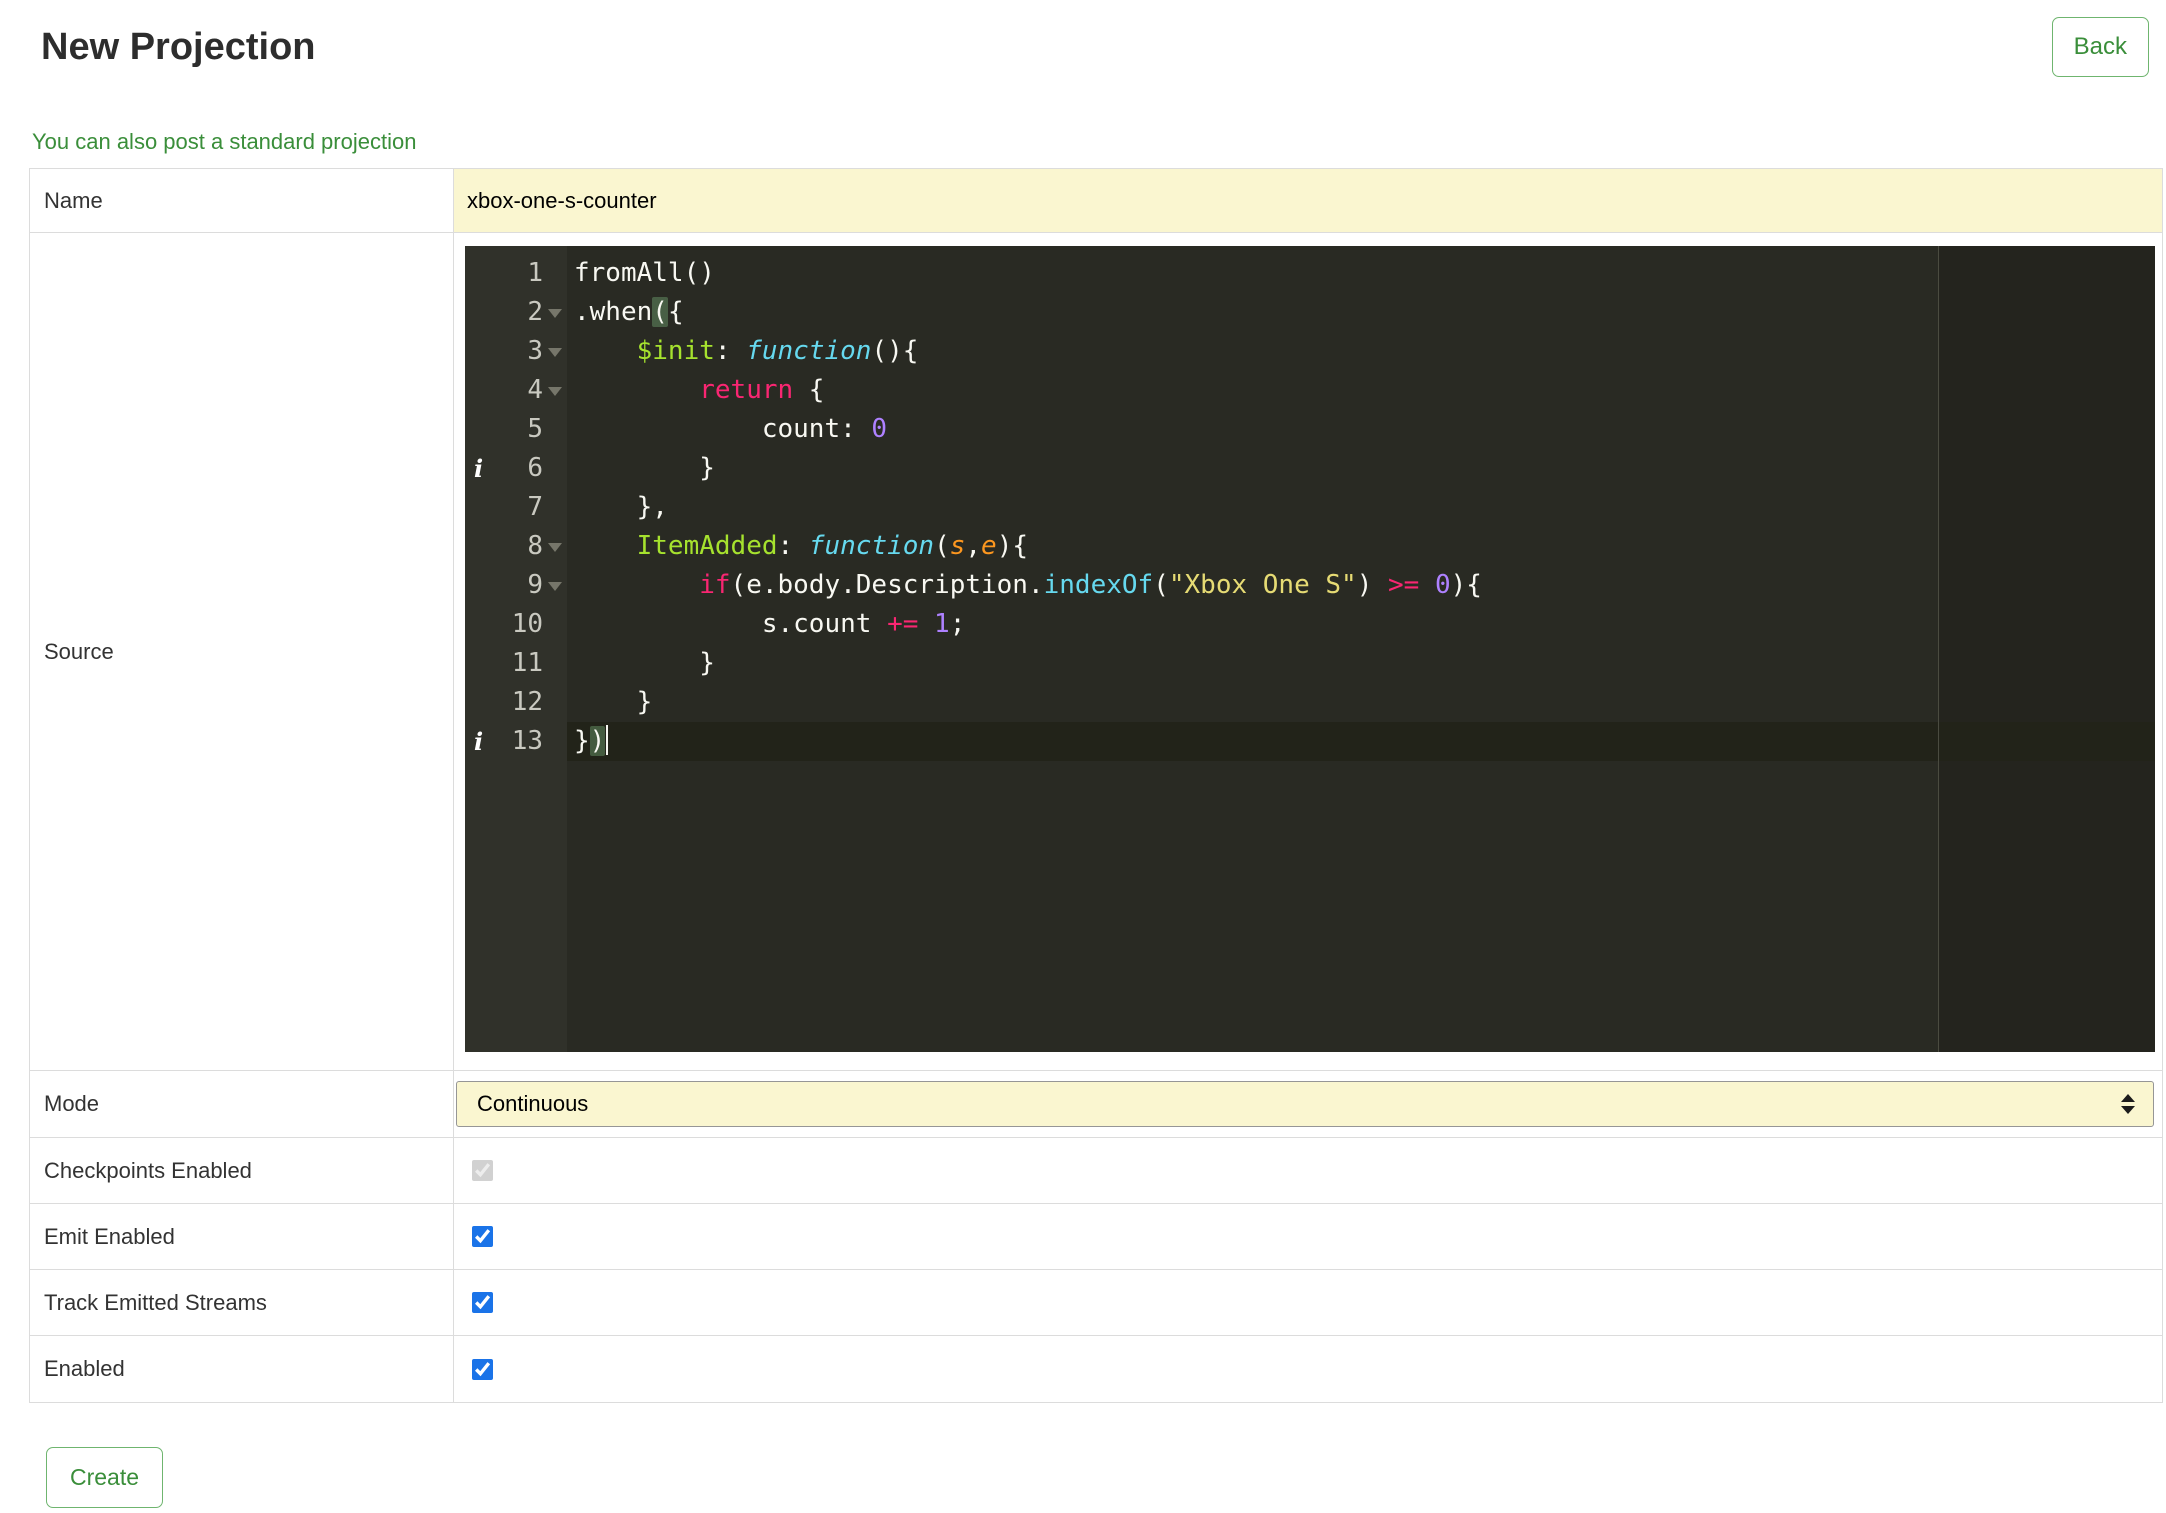  Describe the element at coordinates (2128, 1104) in the screenshot. I see `select-arrows-icon` at that location.